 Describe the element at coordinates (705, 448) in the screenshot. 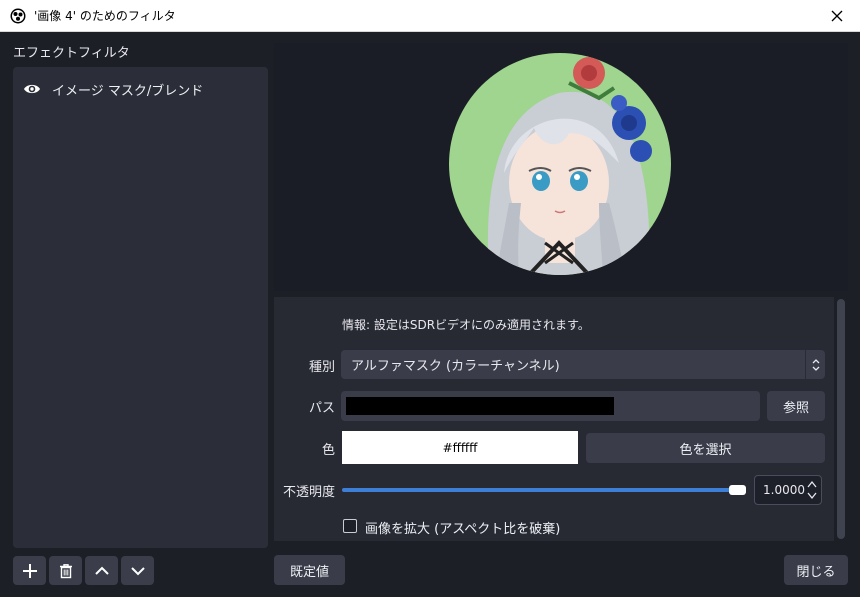

I see `select-color-button: 色を選択` at that location.